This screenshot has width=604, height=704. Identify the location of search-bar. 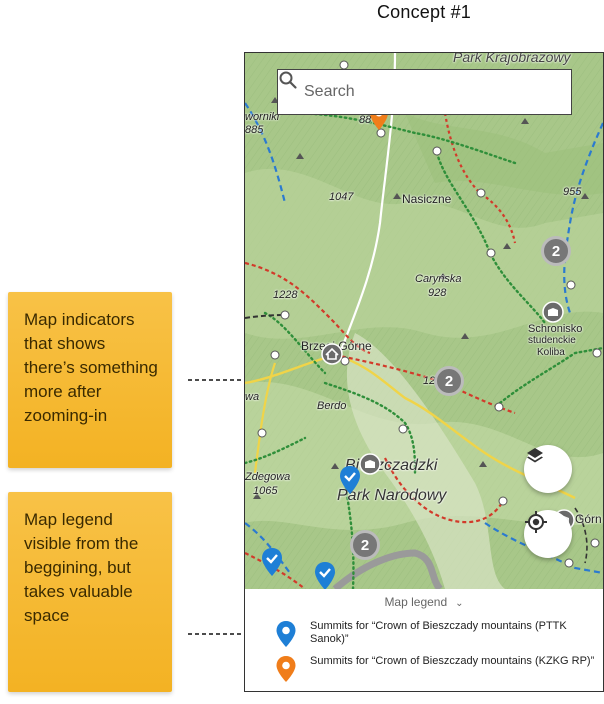
(424, 92).